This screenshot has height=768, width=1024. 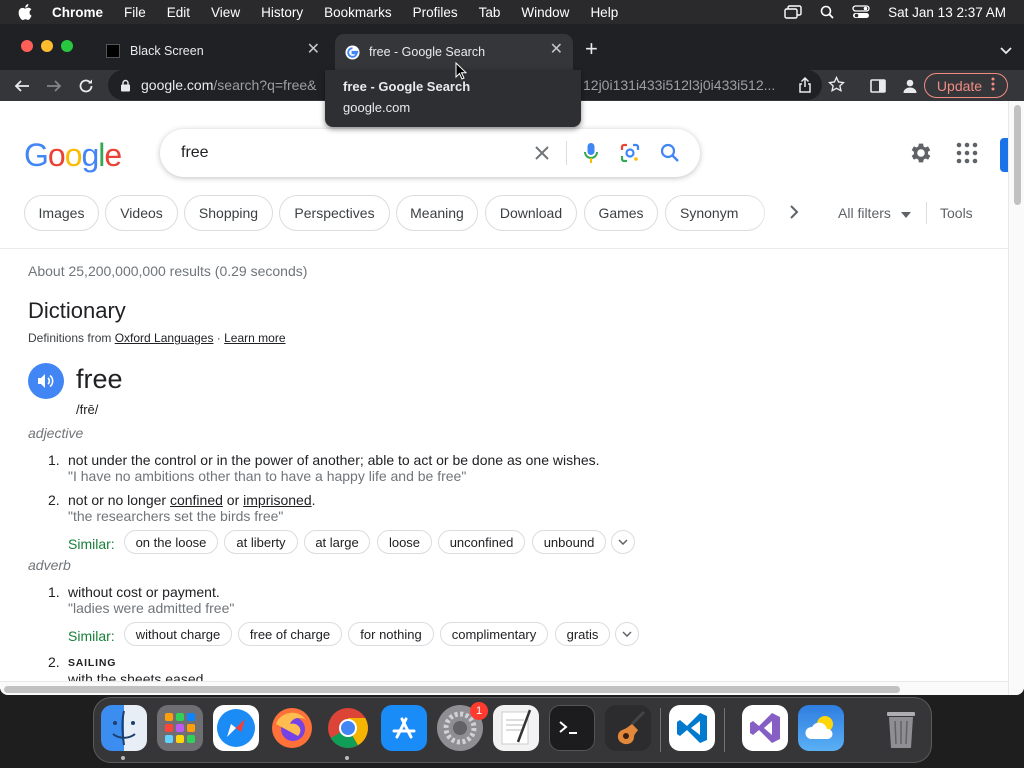 I want to click on tools-button: Tools, so click(x=956, y=213).